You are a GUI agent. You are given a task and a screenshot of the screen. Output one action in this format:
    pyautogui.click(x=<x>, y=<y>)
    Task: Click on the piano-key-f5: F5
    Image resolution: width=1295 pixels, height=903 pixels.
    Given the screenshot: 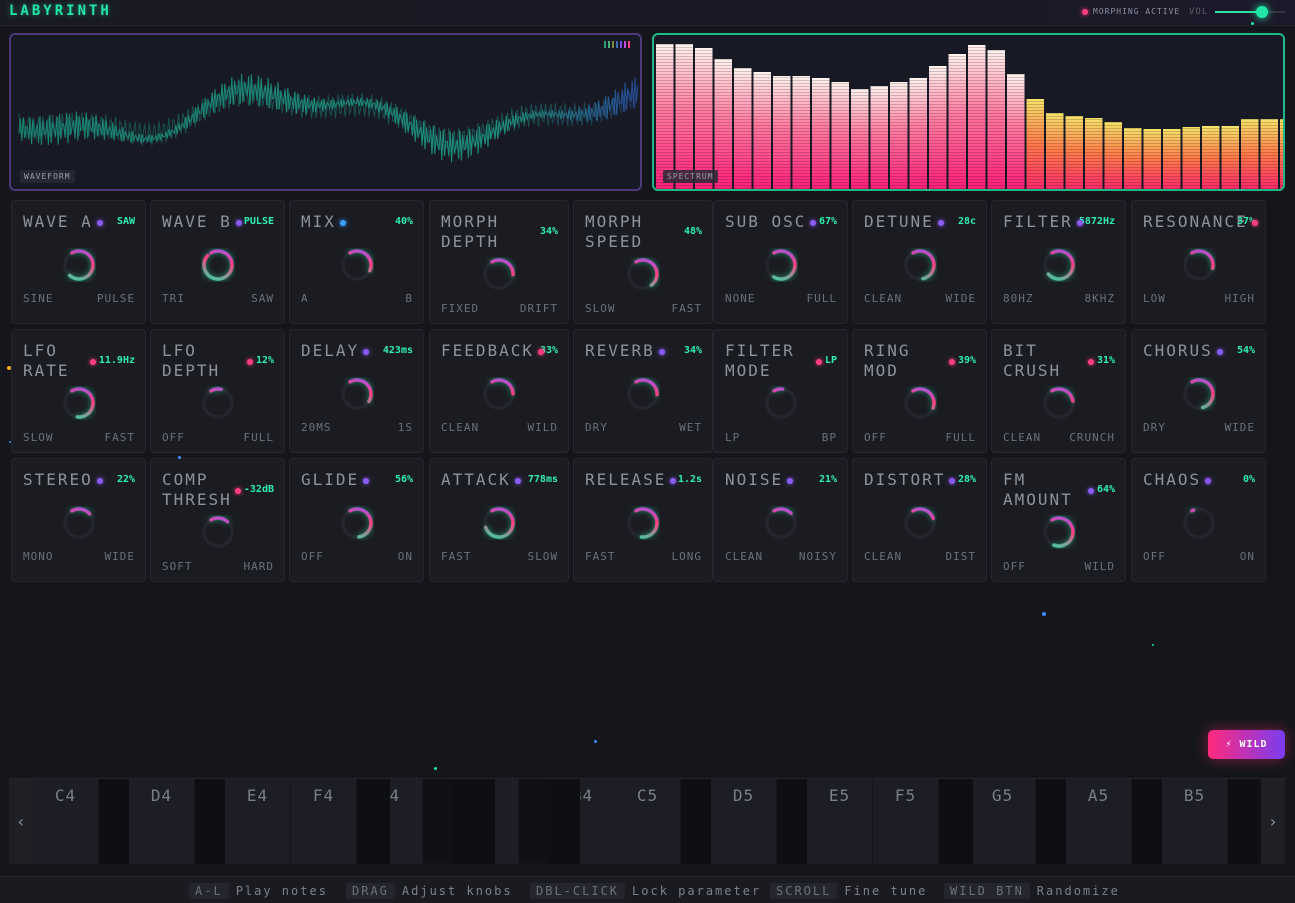 What is the action you would take?
    pyautogui.click(x=906, y=821)
    